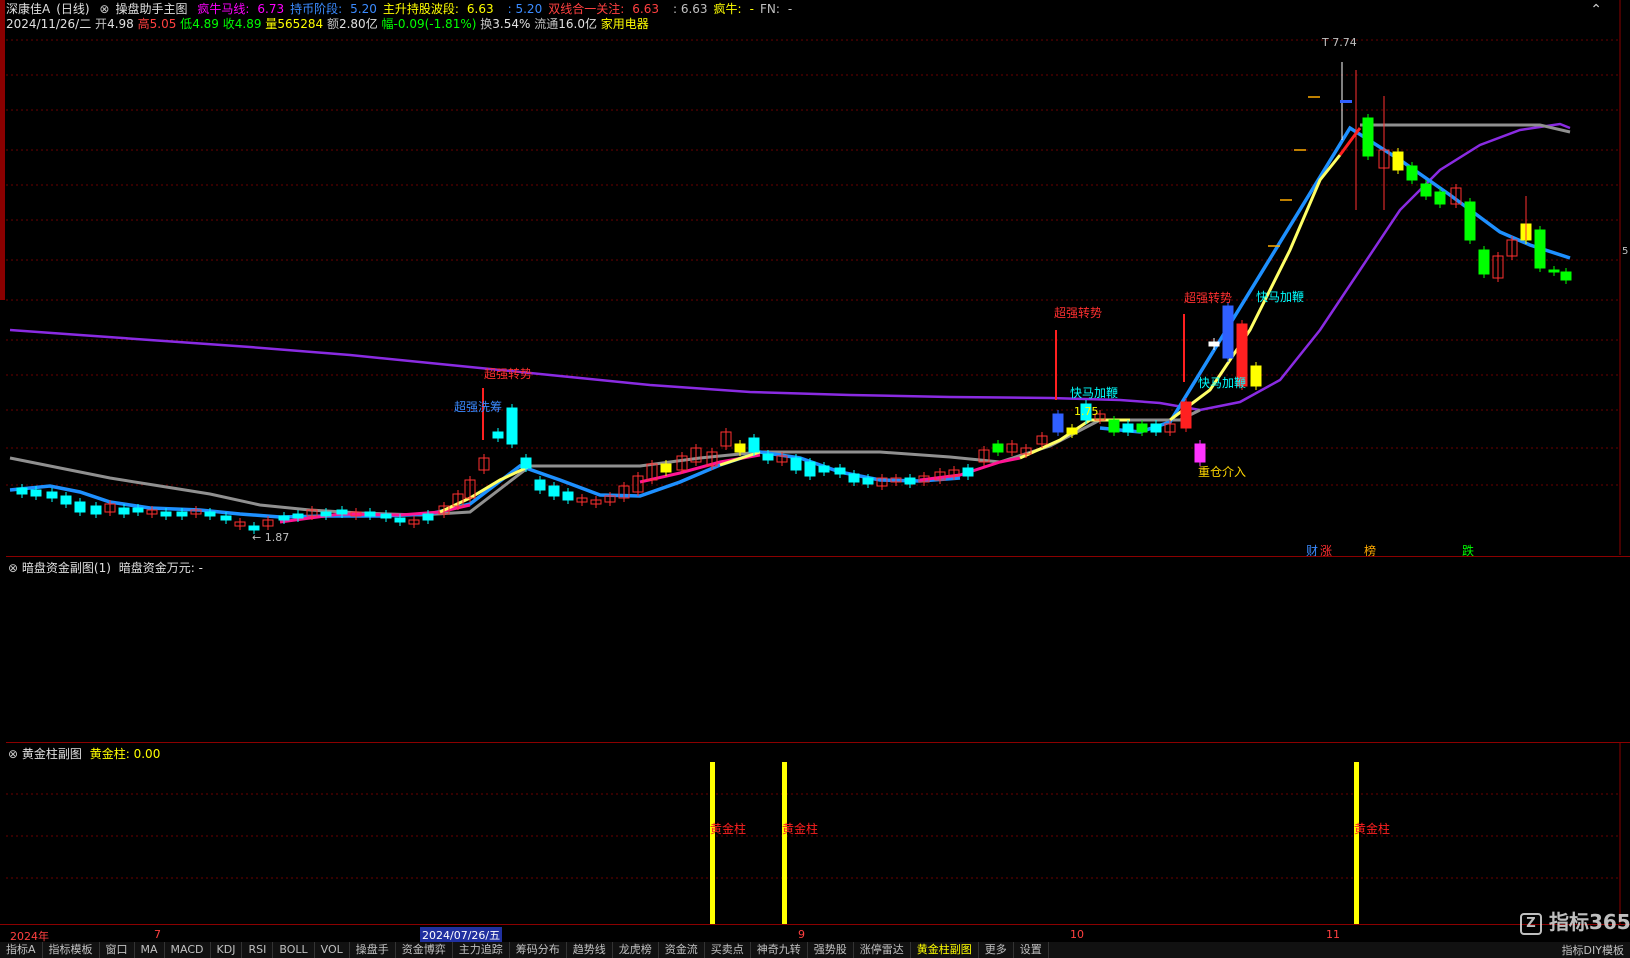 This screenshot has width=1630, height=958. I want to click on signal-cq-3: 超强转势, so click(1078, 313).